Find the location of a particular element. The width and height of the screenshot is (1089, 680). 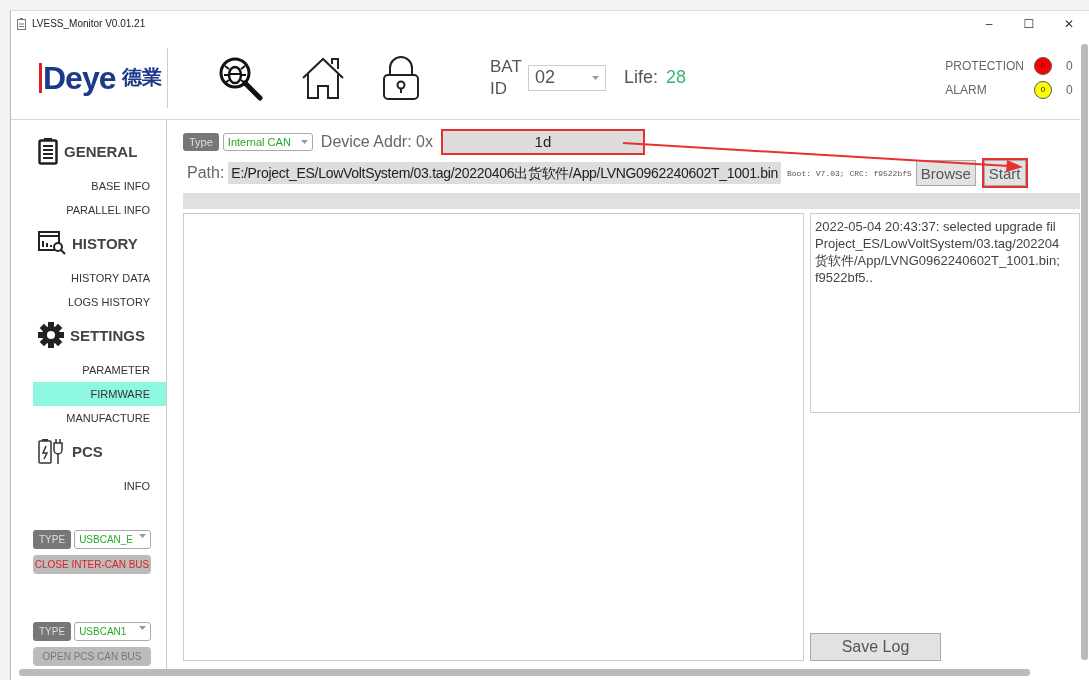

section-heading: PCS is located at coordinates (87, 451).